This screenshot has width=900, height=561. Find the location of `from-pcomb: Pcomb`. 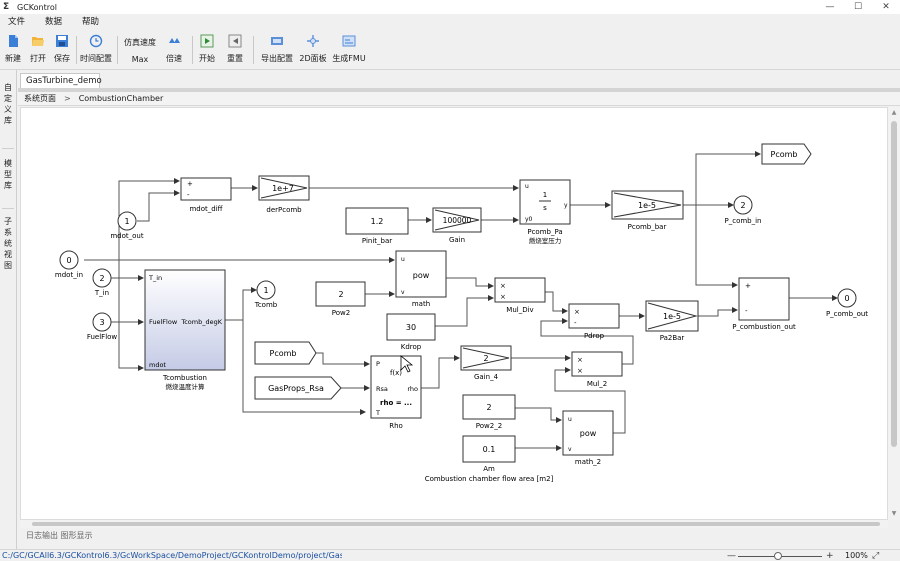

from-pcomb: Pcomb is located at coordinates (285, 353).